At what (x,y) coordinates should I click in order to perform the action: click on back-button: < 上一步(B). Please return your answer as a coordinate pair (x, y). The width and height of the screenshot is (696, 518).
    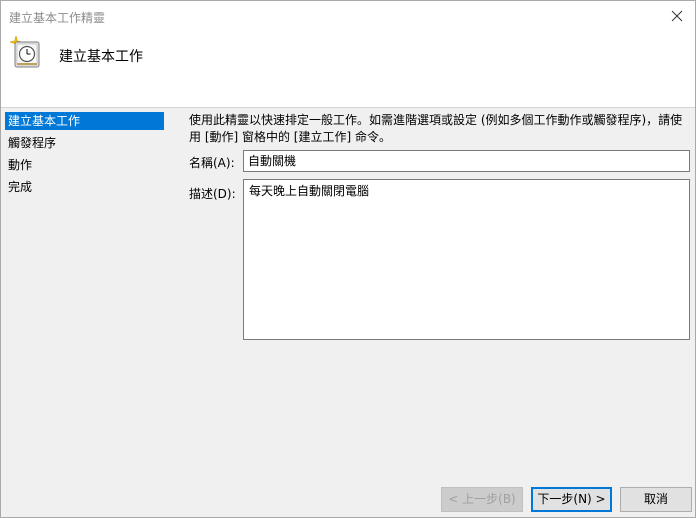
    Looking at the image, I should click on (482, 499).